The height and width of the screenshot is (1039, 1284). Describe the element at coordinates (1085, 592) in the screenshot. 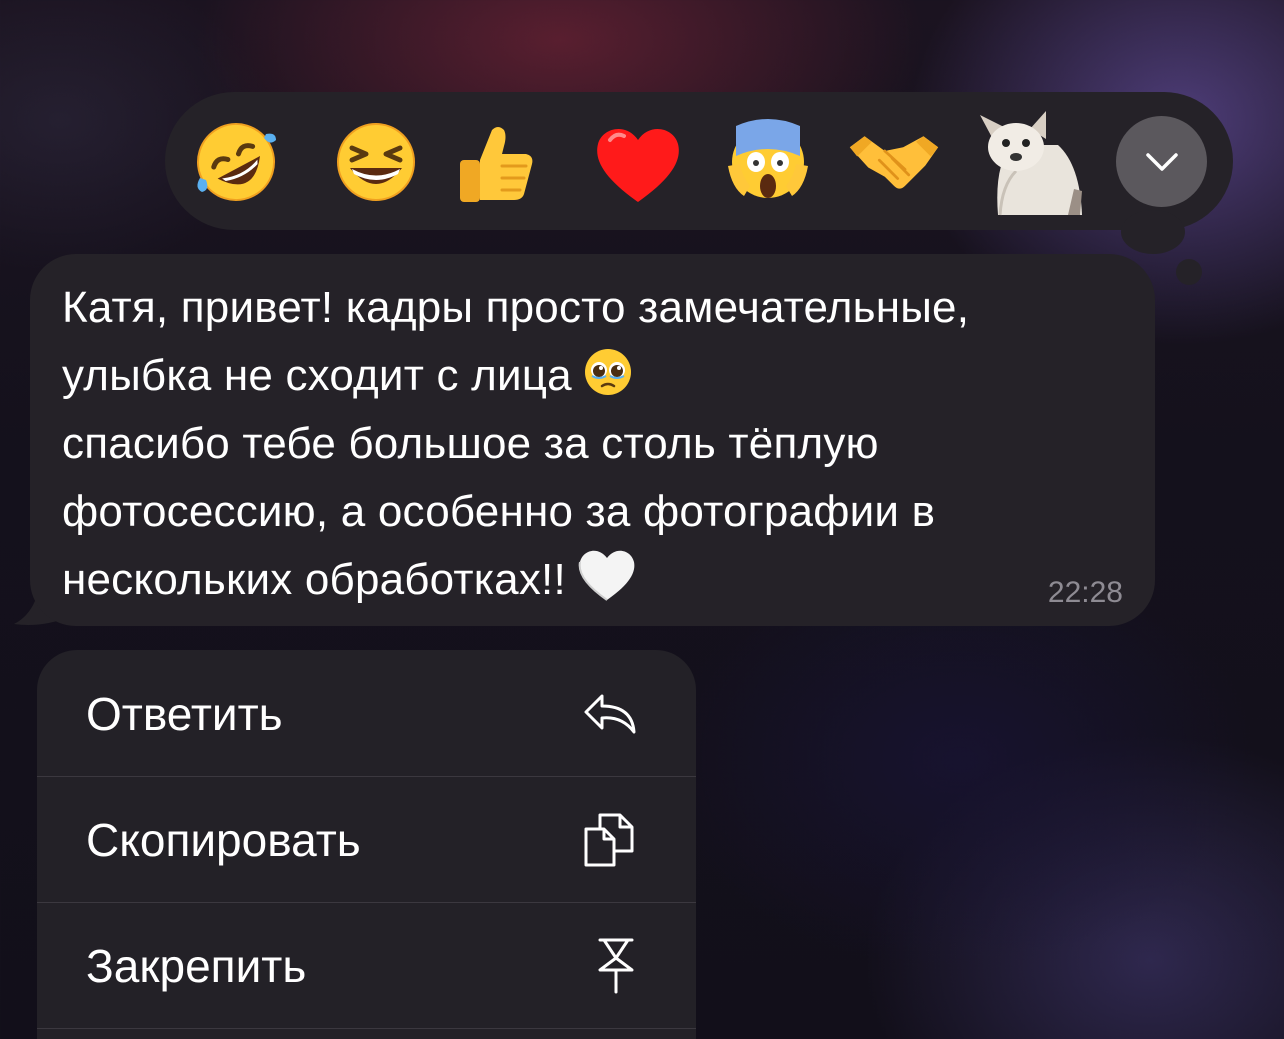

I see `message-time: 22:28` at that location.